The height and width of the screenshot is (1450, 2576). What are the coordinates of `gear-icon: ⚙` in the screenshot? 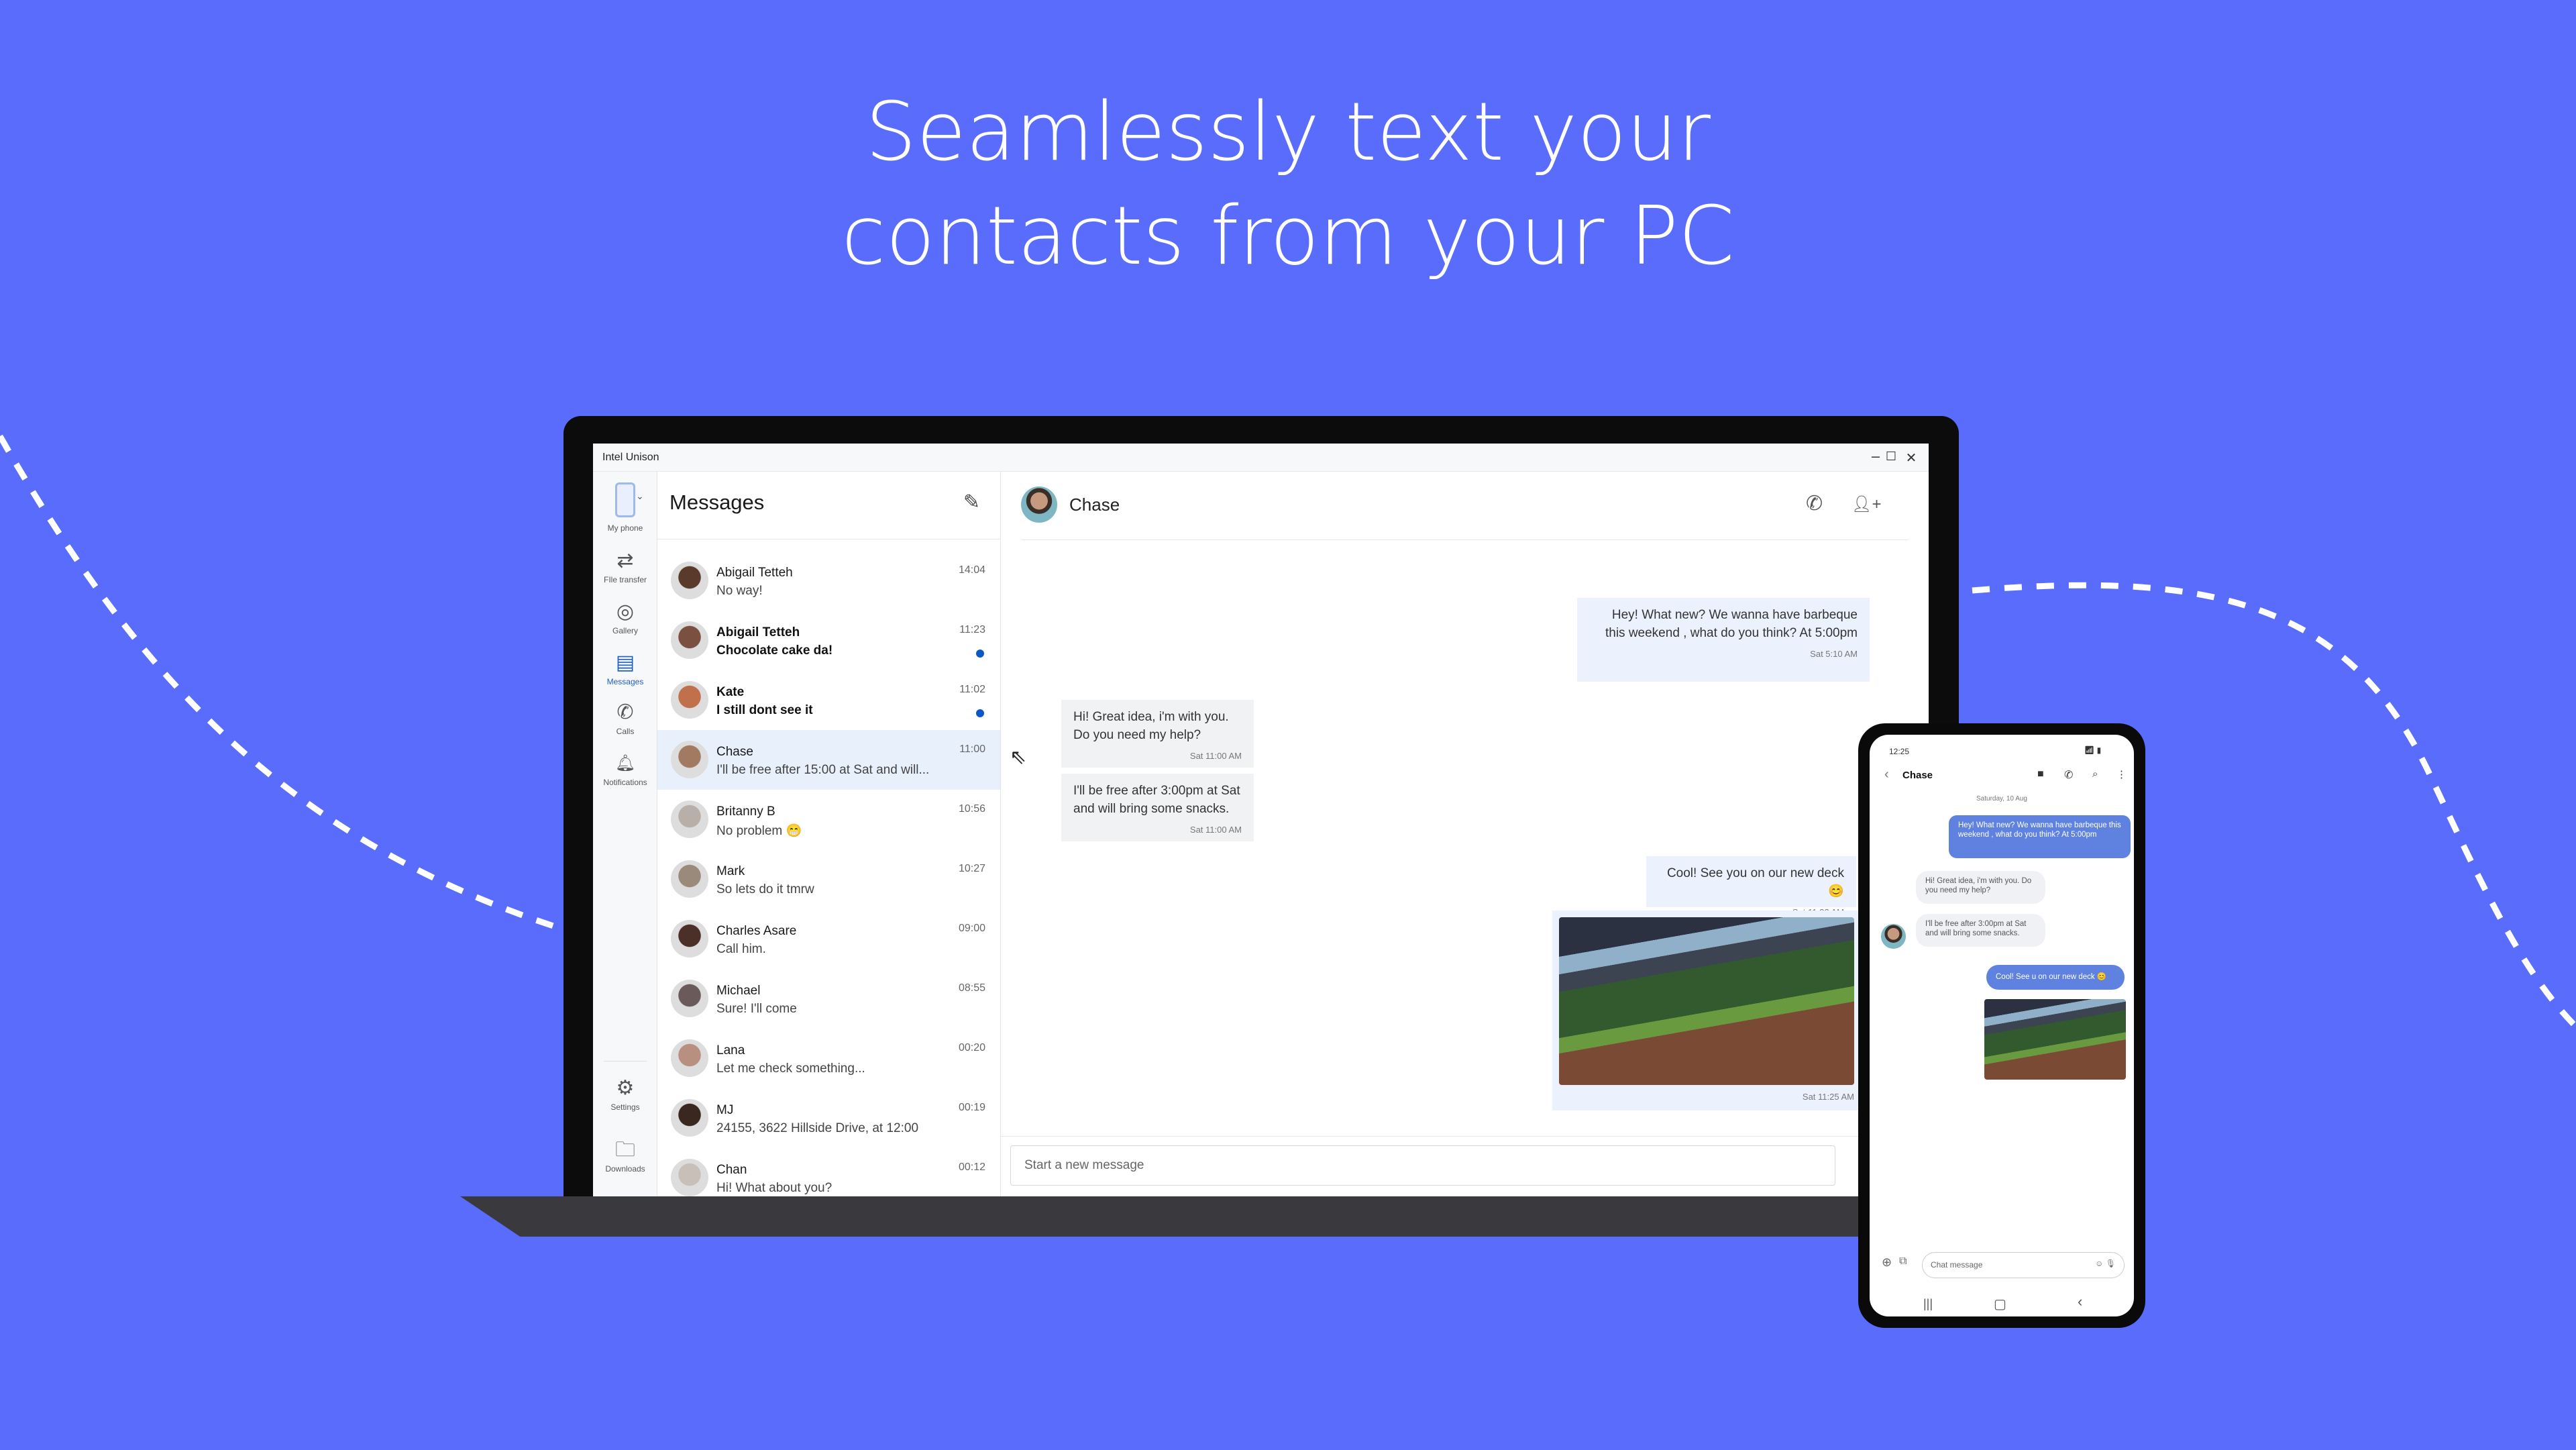 It's located at (625, 1088).